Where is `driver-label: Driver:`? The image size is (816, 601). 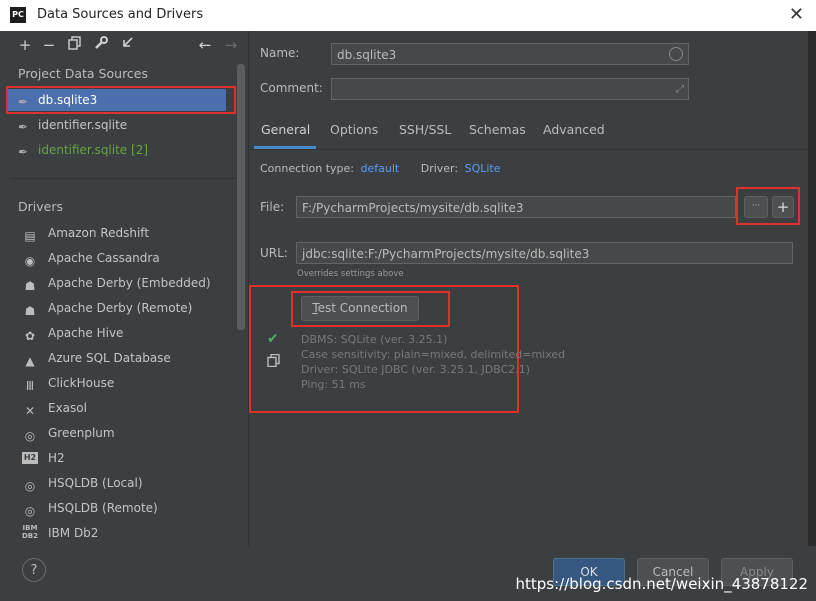
driver-label: Driver: is located at coordinates (439, 168).